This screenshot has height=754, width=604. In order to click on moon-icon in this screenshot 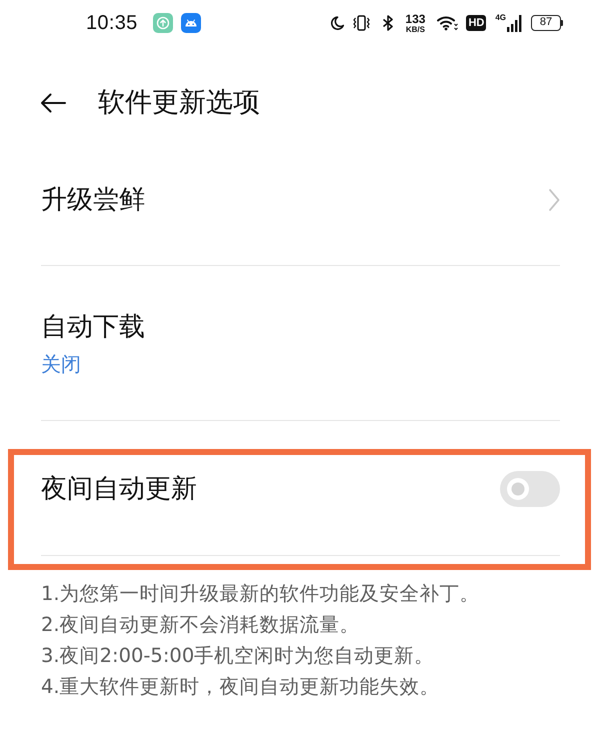, I will do `click(337, 23)`.